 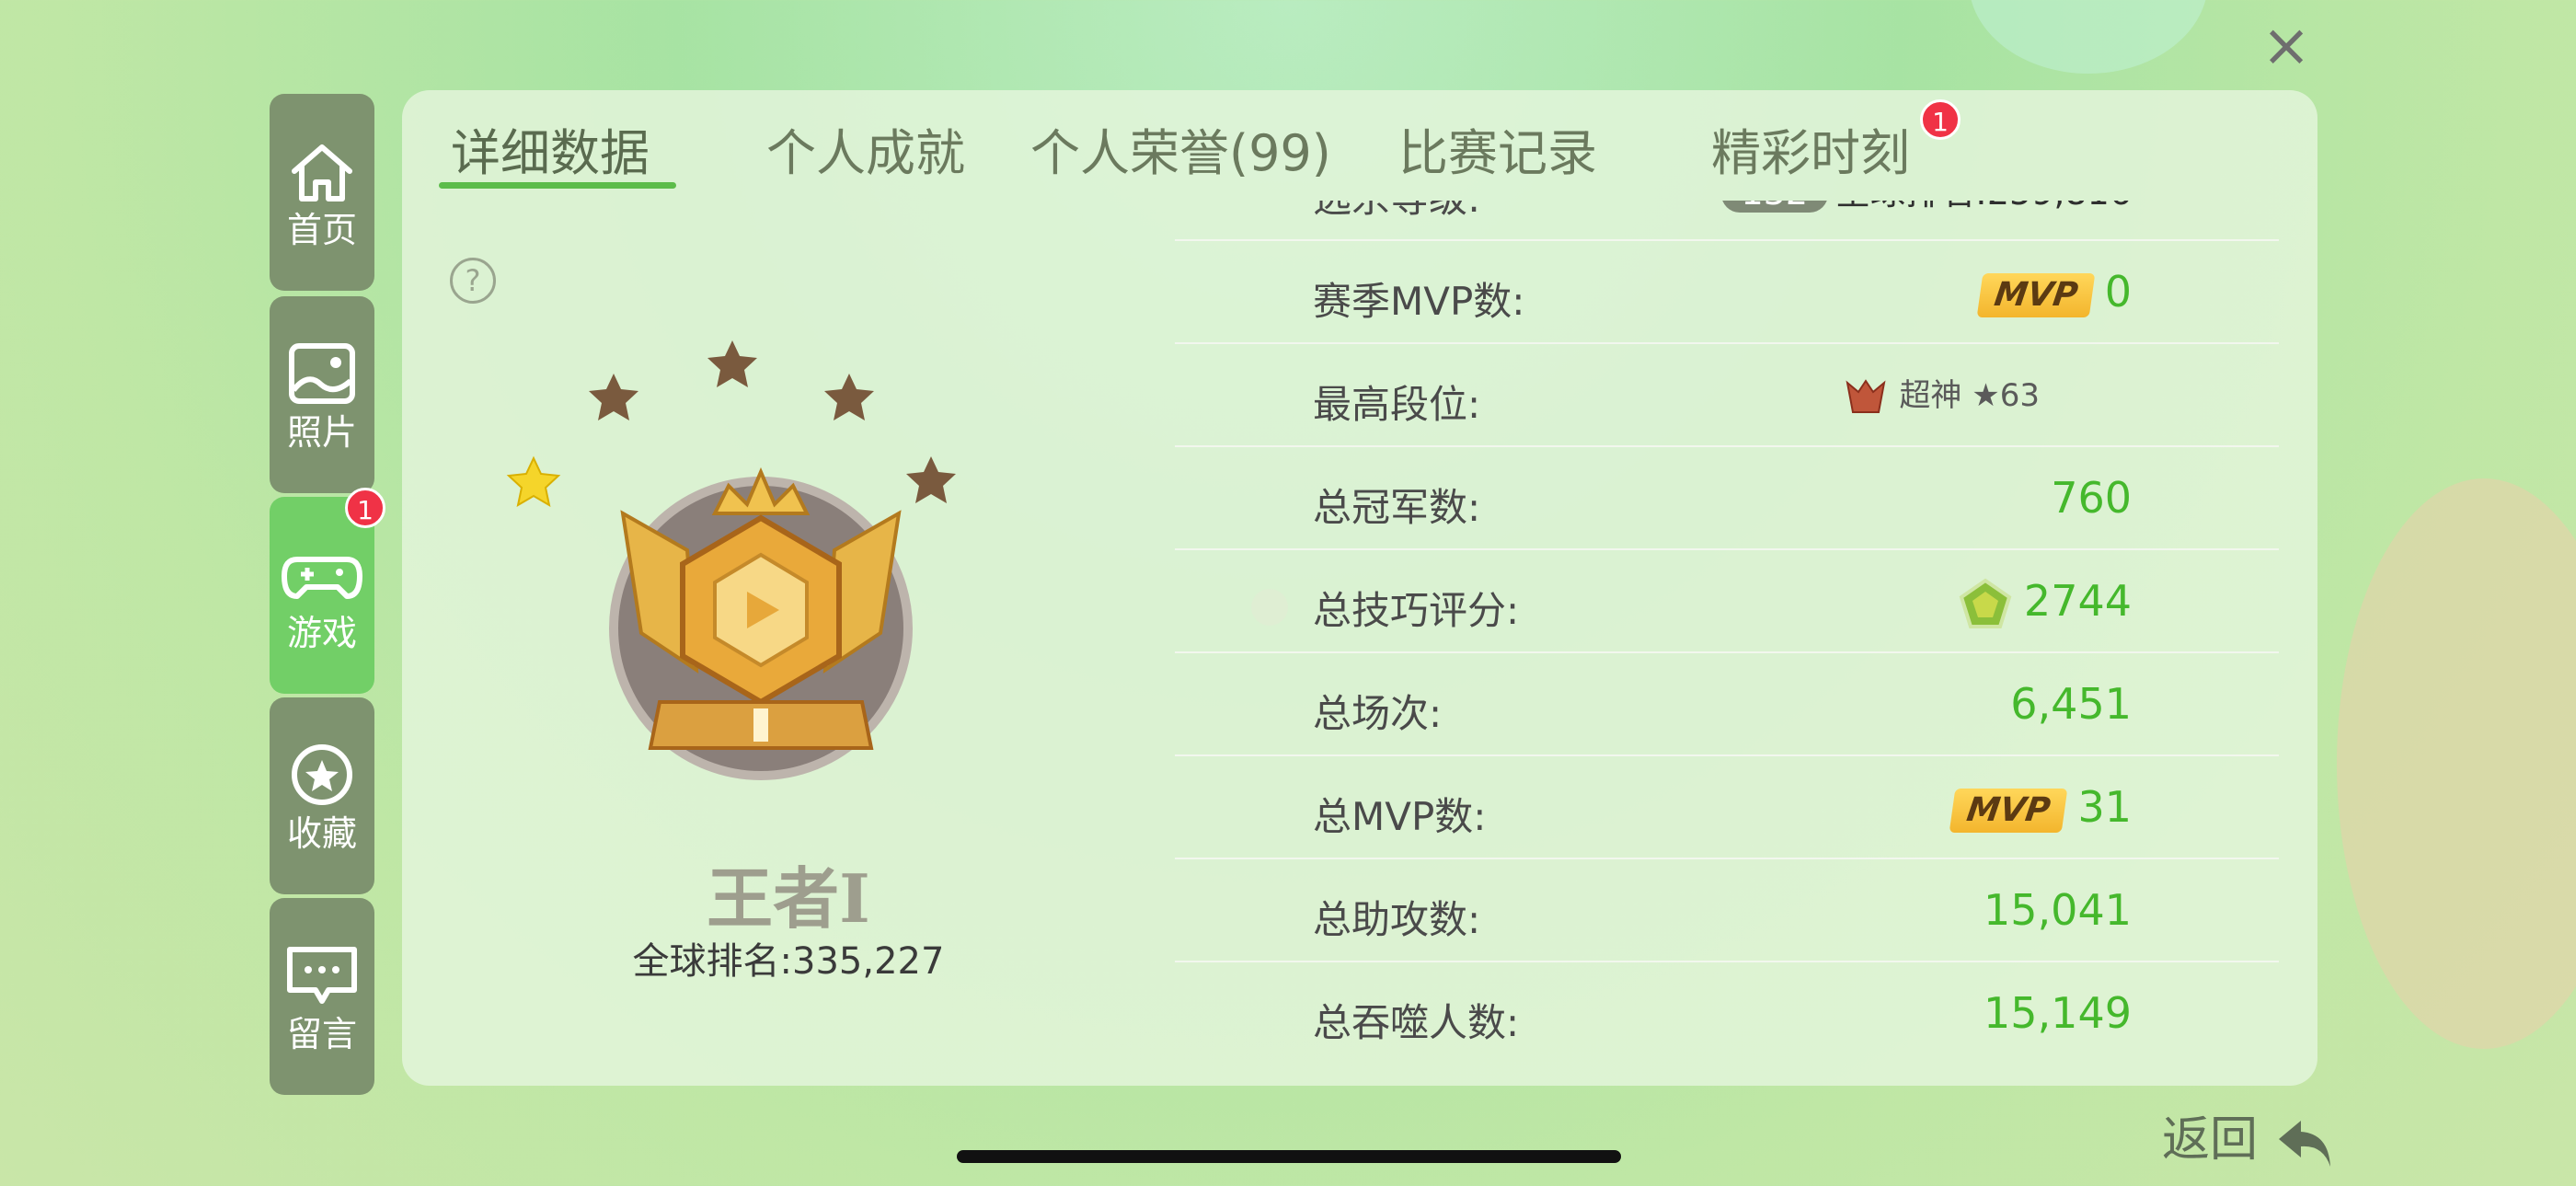 What do you see at coordinates (321, 230) in the screenshot?
I see `sidebar-item-label: 首页` at bounding box center [321, 230].